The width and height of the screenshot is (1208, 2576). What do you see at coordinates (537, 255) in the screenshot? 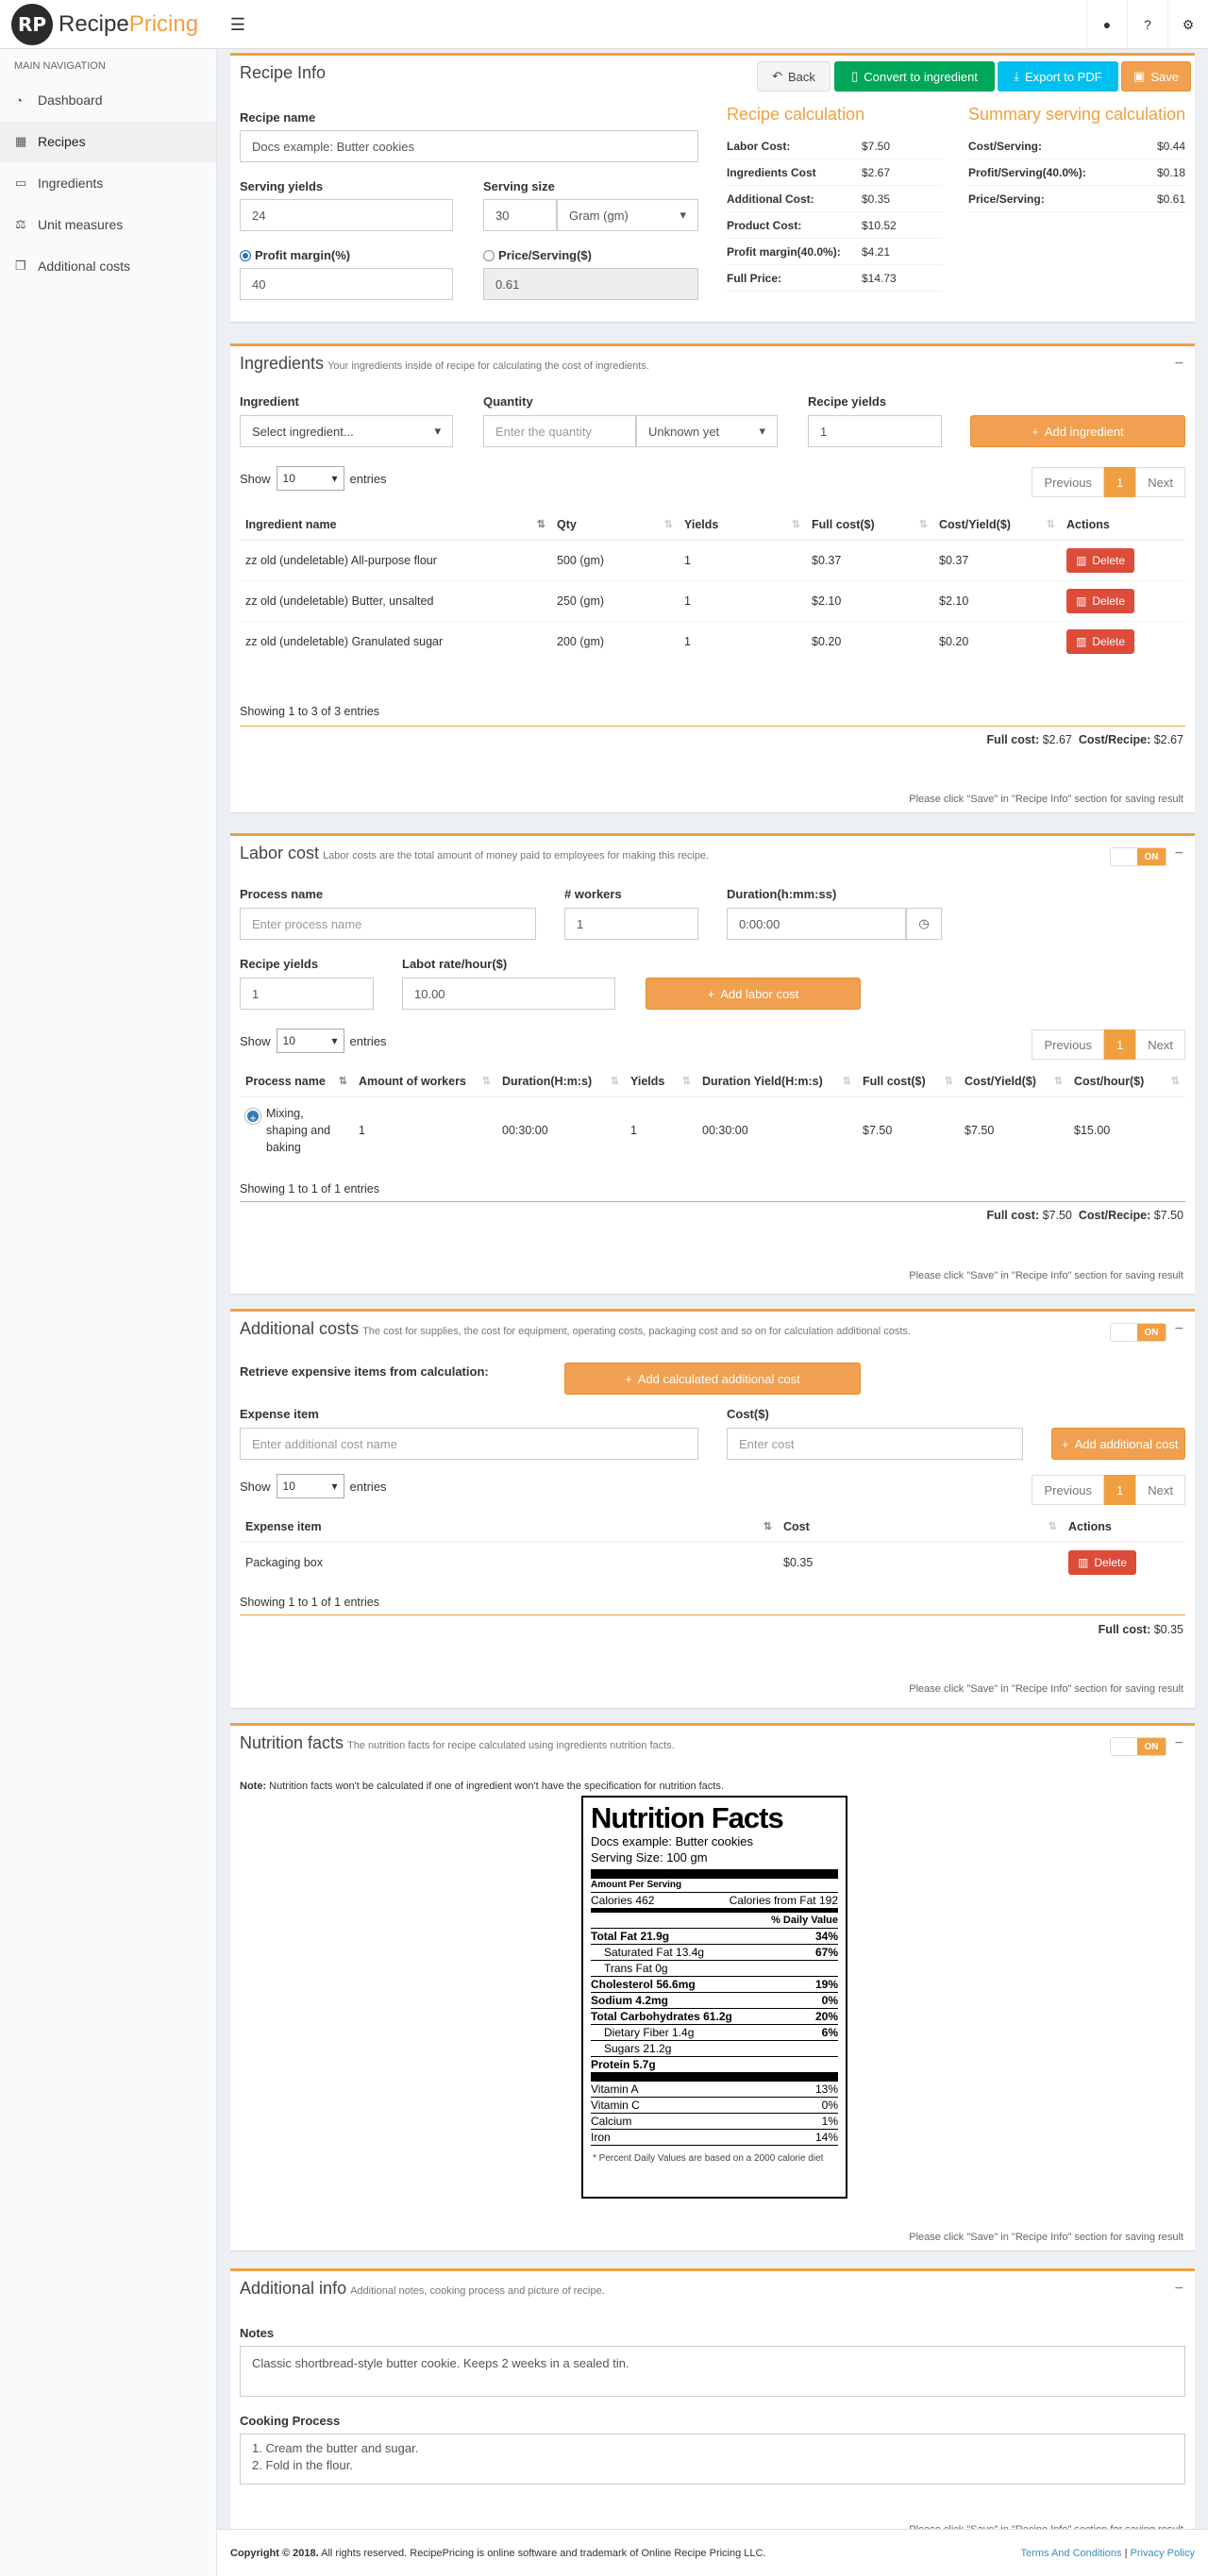
I see `price-serving-radio: Price/Serving($)` at bounding box center [537, 255].